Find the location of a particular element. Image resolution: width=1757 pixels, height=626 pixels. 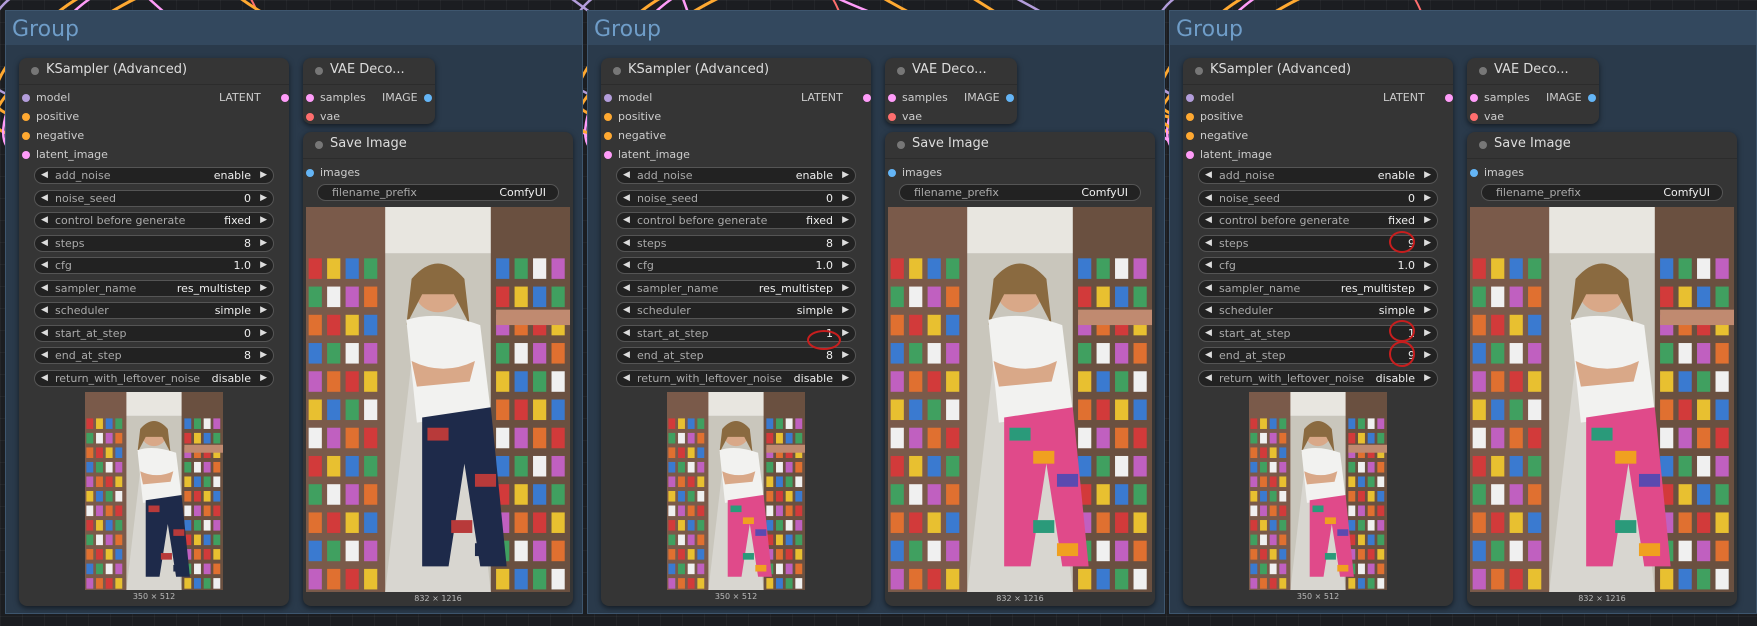

node-header: KSampler (Advanced) is located at coordinates (1318, 71).